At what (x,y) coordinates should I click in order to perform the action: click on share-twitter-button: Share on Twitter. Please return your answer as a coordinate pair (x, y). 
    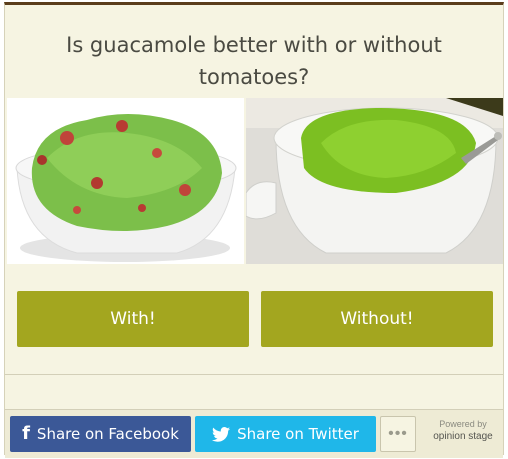
    Looking at the image, I should click on (285, 434).